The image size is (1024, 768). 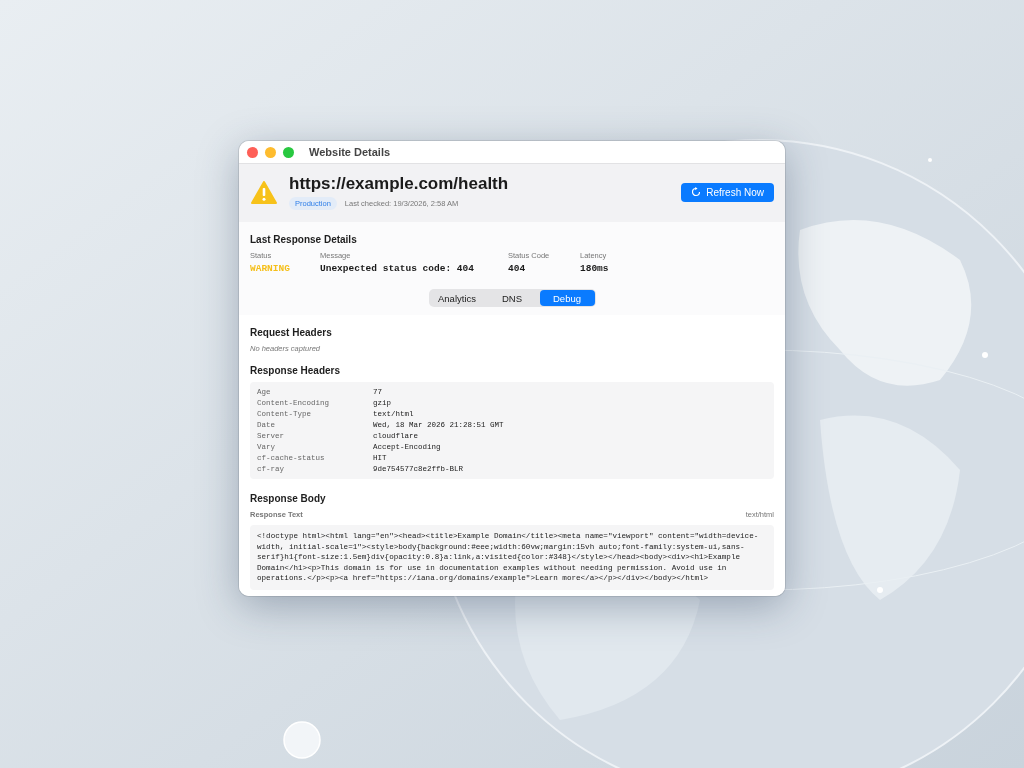 What do you see at coordinates (291, 332) in the screenshot?
I see `section-title: Request Headers` at bounding box center [291, 332].